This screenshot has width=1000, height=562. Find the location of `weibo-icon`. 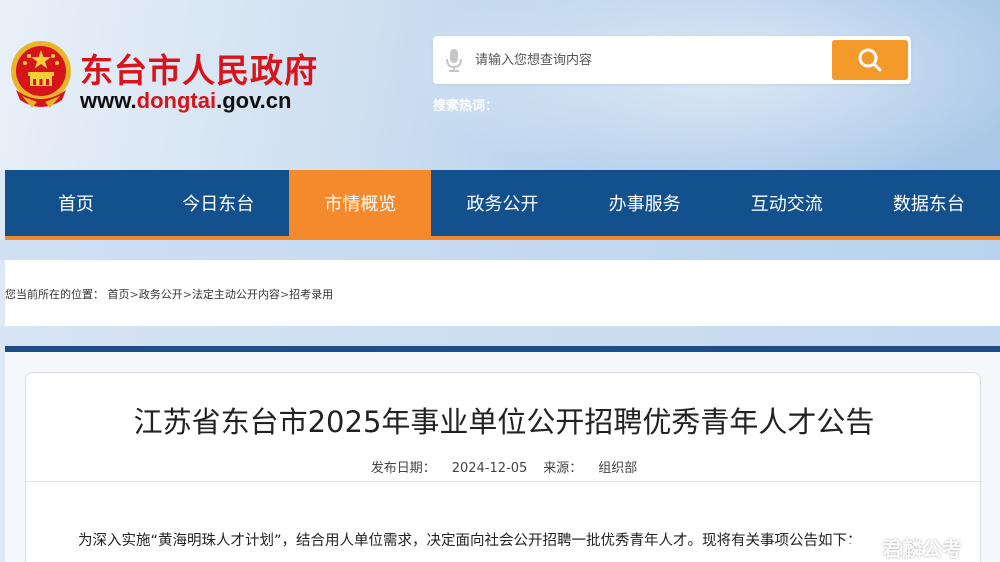

weibo-icon is located at coordinates (861, 547).